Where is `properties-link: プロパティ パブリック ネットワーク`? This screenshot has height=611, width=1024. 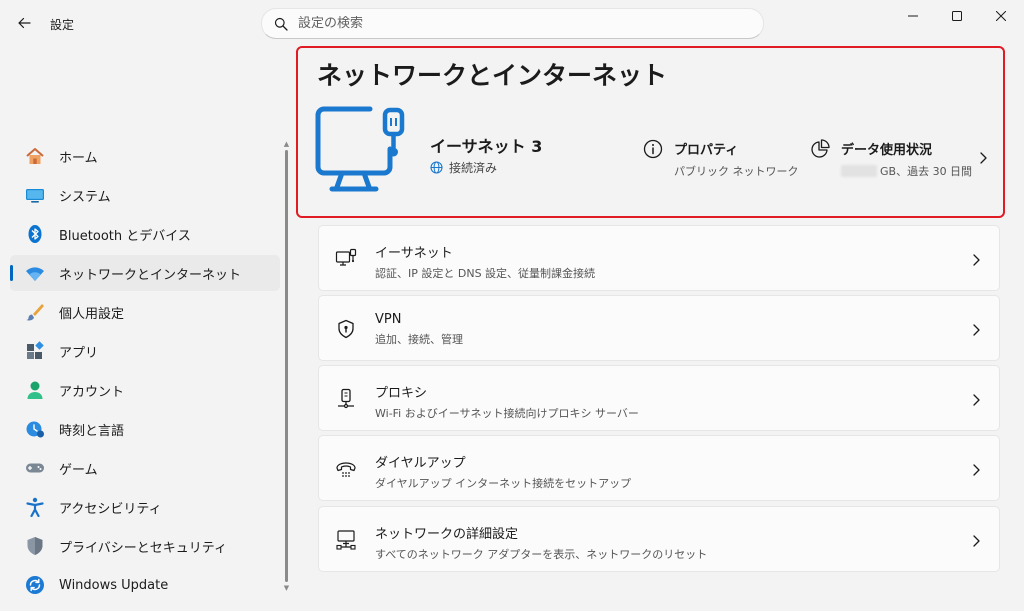 properties-link: プロパティ パブリック ネットワーク is located at coordinates (721, 159).